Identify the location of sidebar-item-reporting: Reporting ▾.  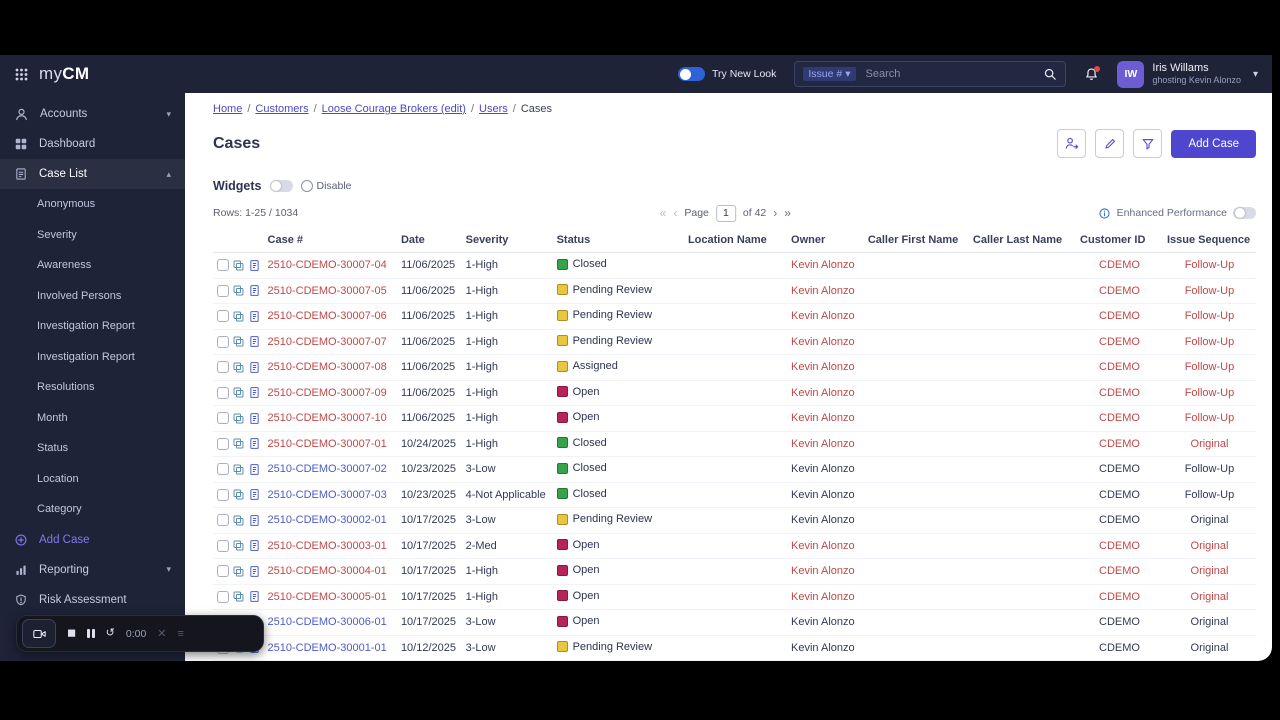
(92, 570).